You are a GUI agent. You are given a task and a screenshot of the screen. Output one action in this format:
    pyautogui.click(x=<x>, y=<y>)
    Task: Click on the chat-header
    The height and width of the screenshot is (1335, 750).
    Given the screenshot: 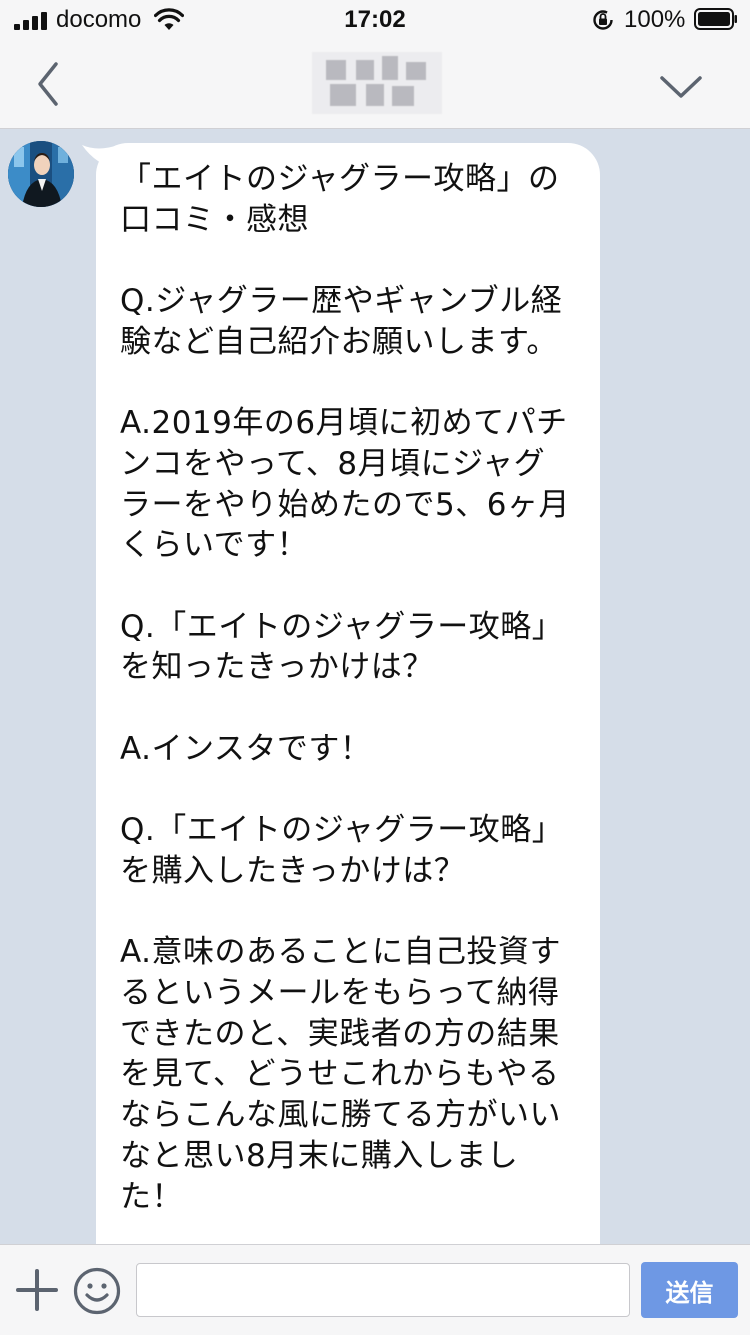 What is the action you would take?
    pyautogui.click(x=375, y=84)
    